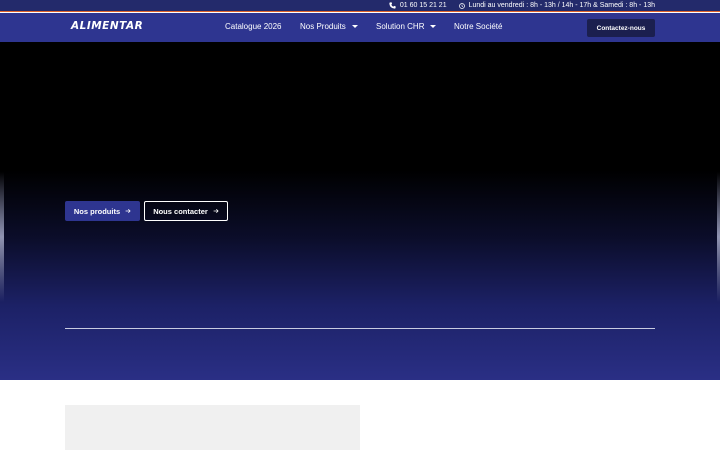 Image resolution: width=720 pixels, height=450 pixels. I want to click on nav-item-label: Notre Société, so click(478, 26).